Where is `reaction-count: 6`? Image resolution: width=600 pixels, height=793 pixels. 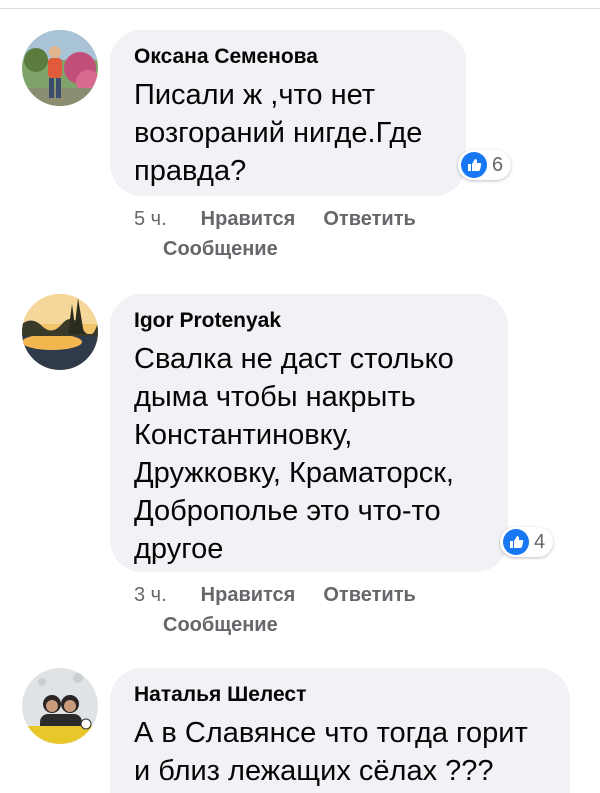
reaction-count: 6 is located at coordinates (498, 164).